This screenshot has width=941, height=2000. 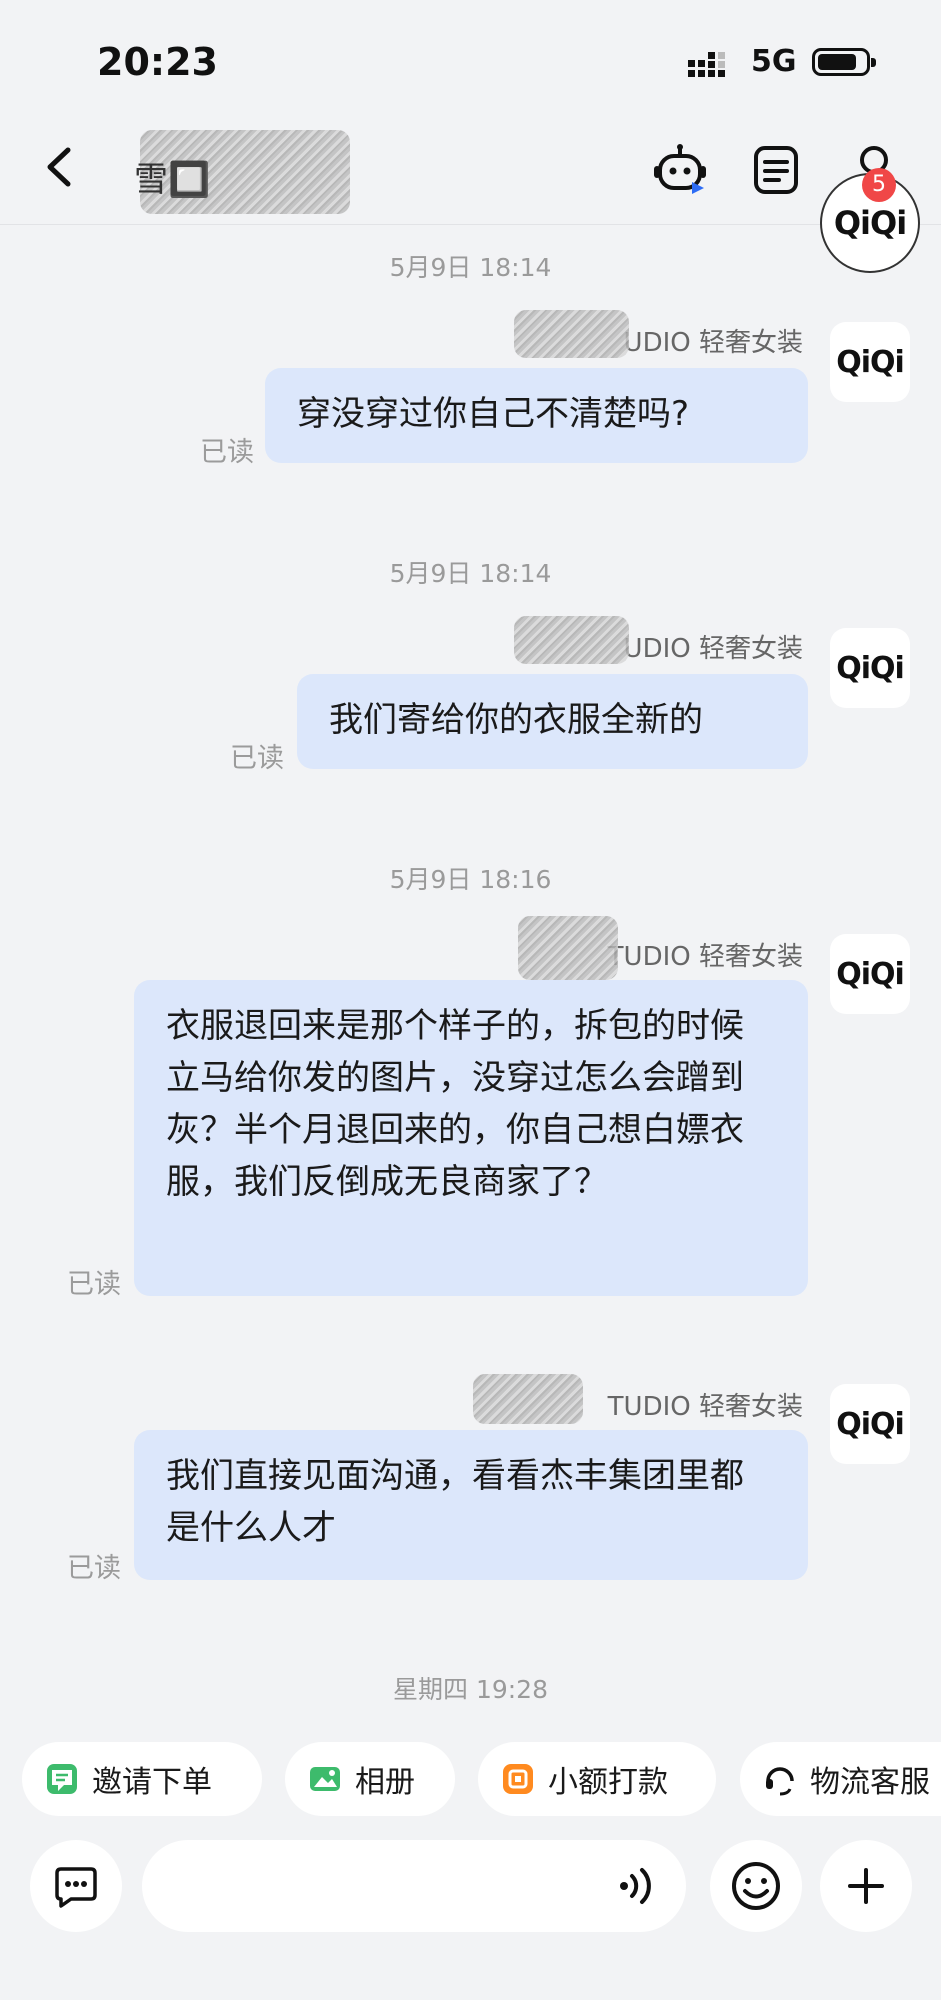 I want to click on emoji-smile-icon, so click(x=756, y=1886).